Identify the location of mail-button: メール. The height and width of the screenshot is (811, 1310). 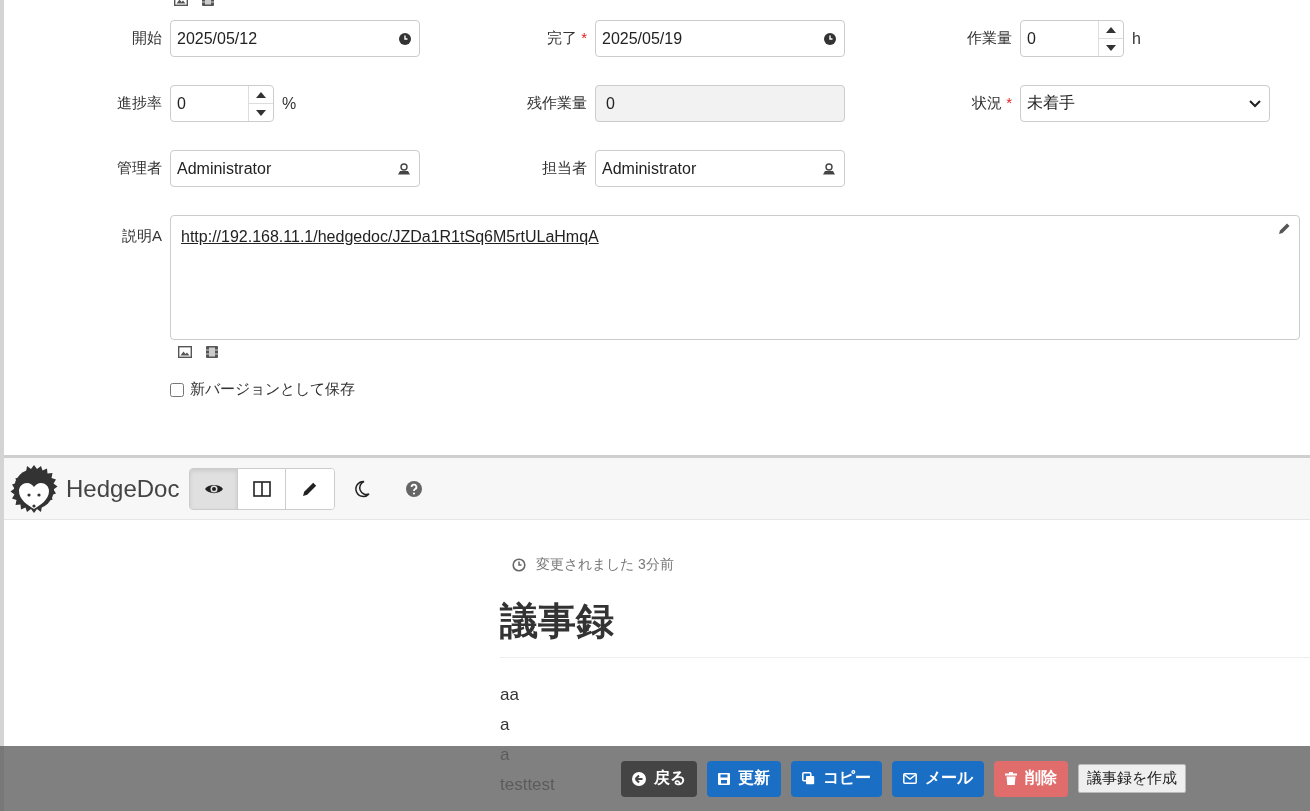
(938, 778).